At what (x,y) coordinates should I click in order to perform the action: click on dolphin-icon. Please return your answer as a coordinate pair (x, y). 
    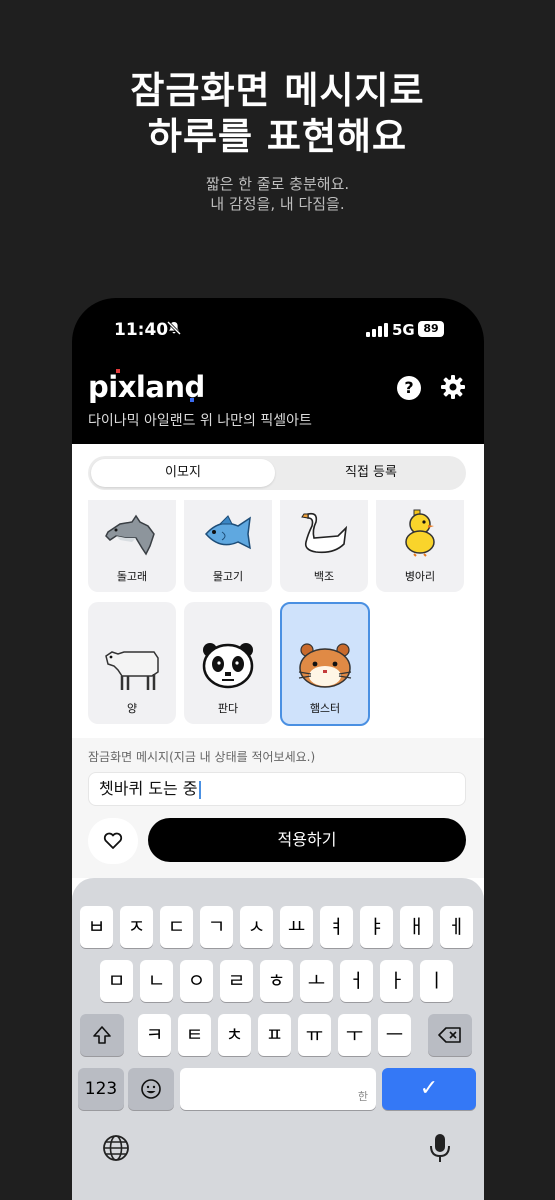
    Looking at the image, I should click on (132, 535).